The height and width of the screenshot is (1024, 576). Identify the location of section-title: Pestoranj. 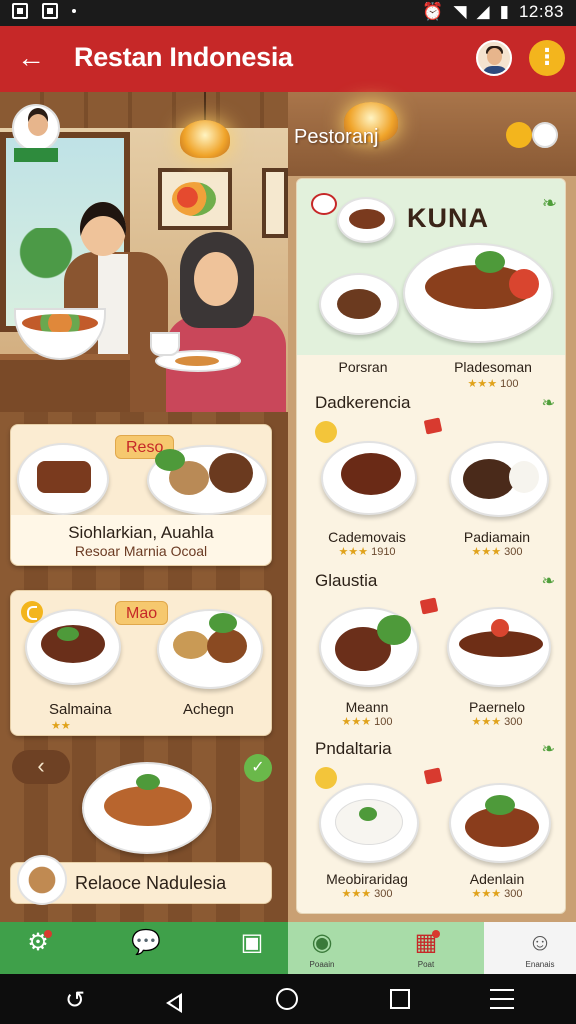
(336, 137).